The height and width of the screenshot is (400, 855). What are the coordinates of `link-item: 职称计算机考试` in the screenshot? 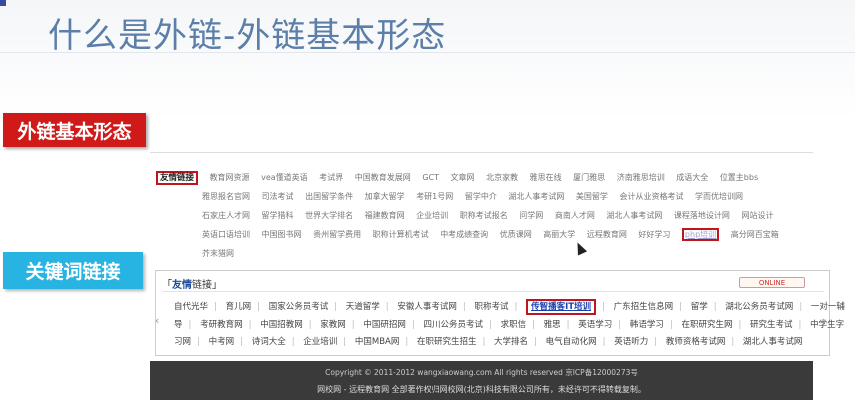 It's located at (401, 234).